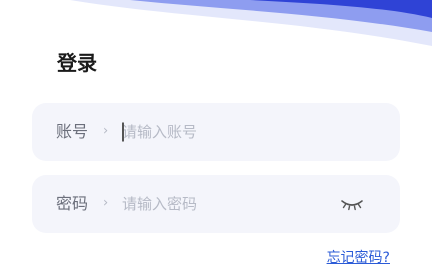  What do you see at coordinates (352, 204) in the screenshot?
I see `eye-closed-icon` at bounding box center [352, 204].